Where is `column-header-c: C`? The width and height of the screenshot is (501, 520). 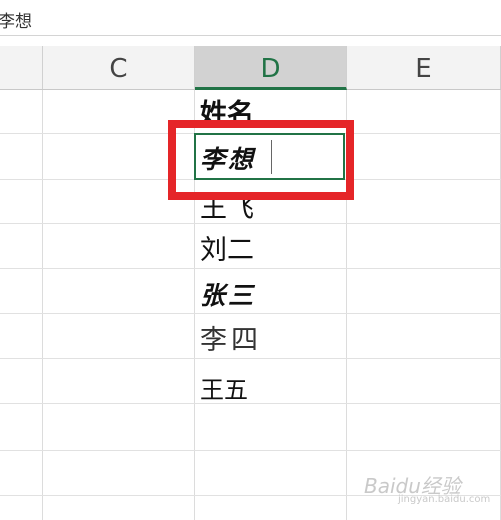 column-header-c: C is located at coordinates (119, 67).